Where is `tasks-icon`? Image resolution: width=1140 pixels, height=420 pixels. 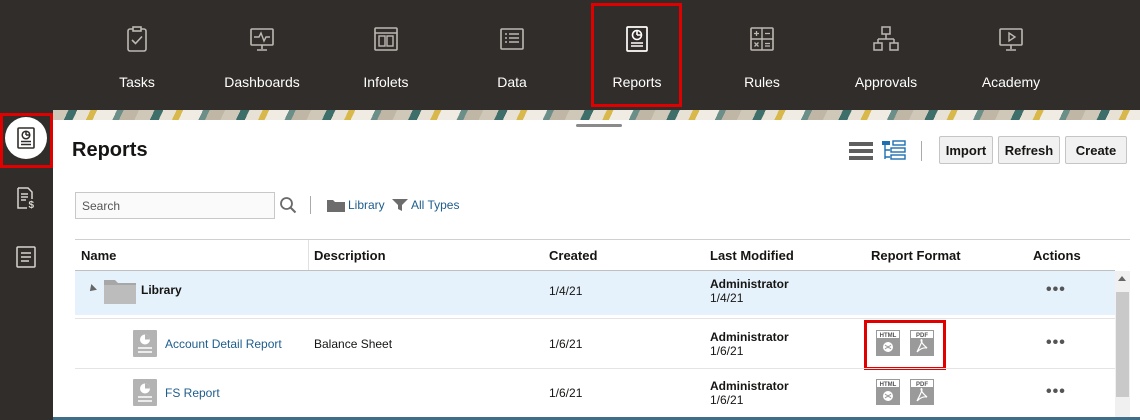
tasks-icon is located at coordinates (137, 39).